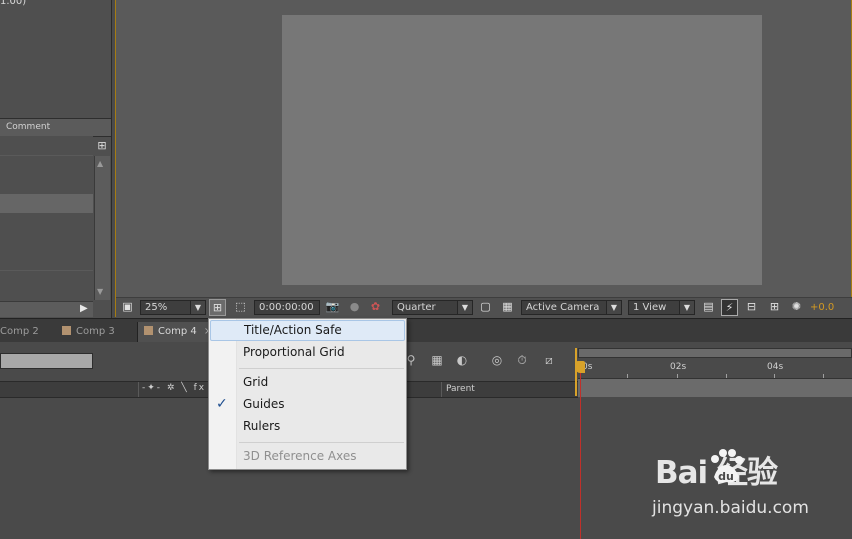  I want to click on tab-label: Comp 3, so click(95, 331).